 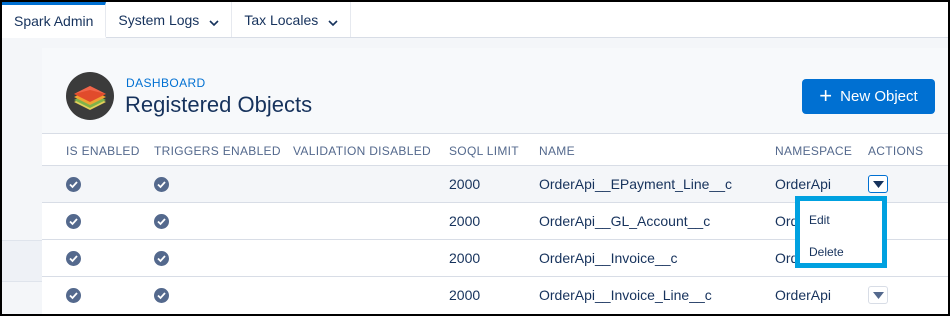 What do you see at coordinates (219, 104) in the screenshot?
I see `page-title: Registered Objects` at bounding box center [219, 104].